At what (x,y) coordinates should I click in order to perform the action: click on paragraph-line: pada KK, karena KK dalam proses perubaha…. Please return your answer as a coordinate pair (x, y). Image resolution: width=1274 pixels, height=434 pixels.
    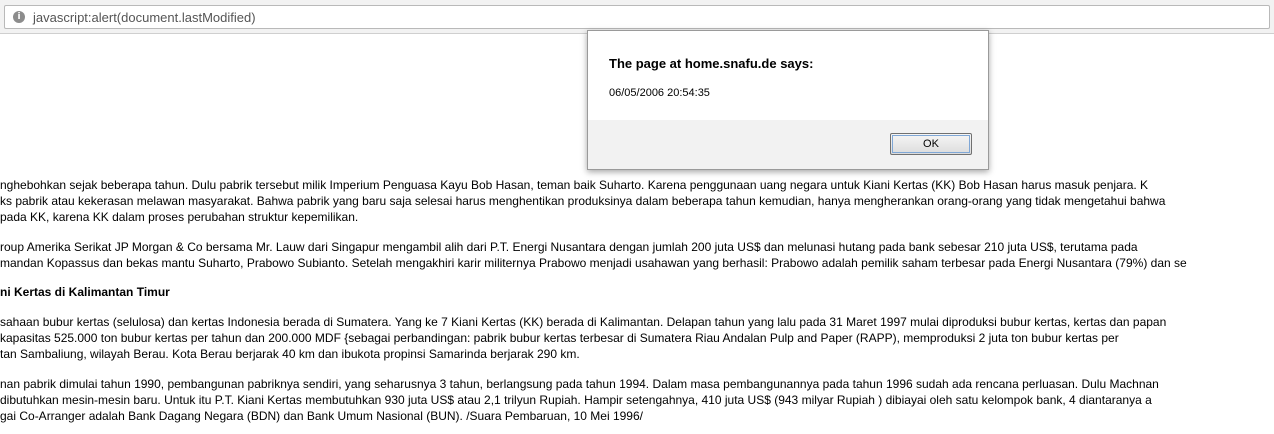
    Looking at the image, I should click on (179, 217).